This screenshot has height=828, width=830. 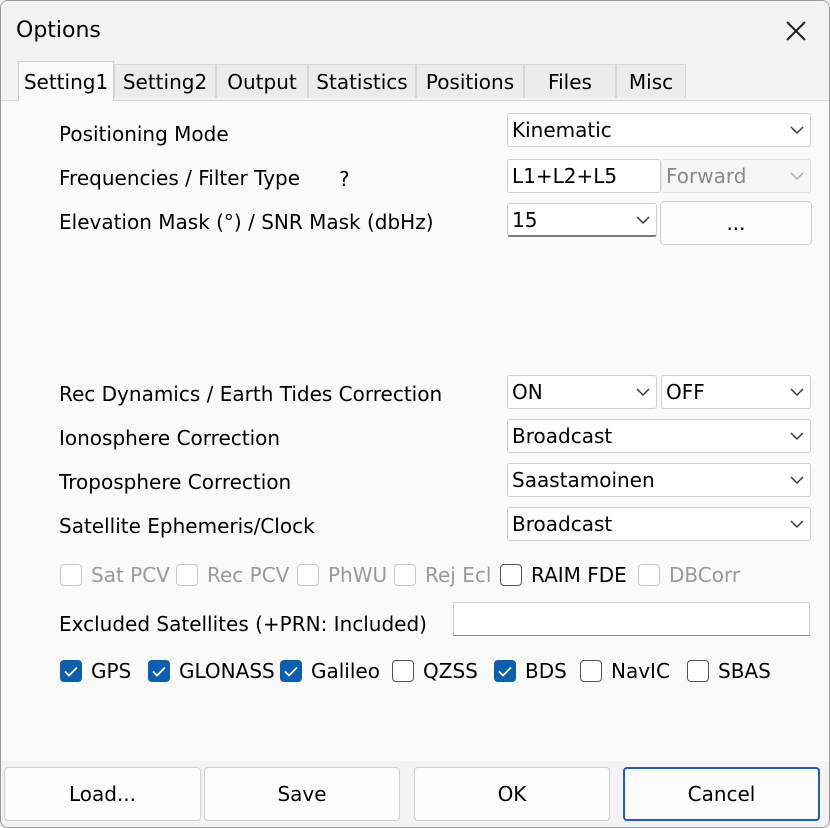 What do you see at coordinates (525, 219) in the screenshot?
I see `elevation-mask-value: 15` at bounding box center [525, 219].